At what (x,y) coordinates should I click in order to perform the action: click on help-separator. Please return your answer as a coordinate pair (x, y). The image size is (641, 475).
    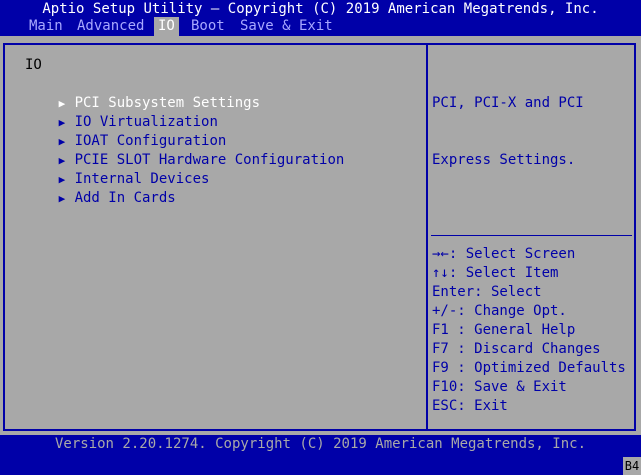
    Looking at the image, I should click on (531, 235).